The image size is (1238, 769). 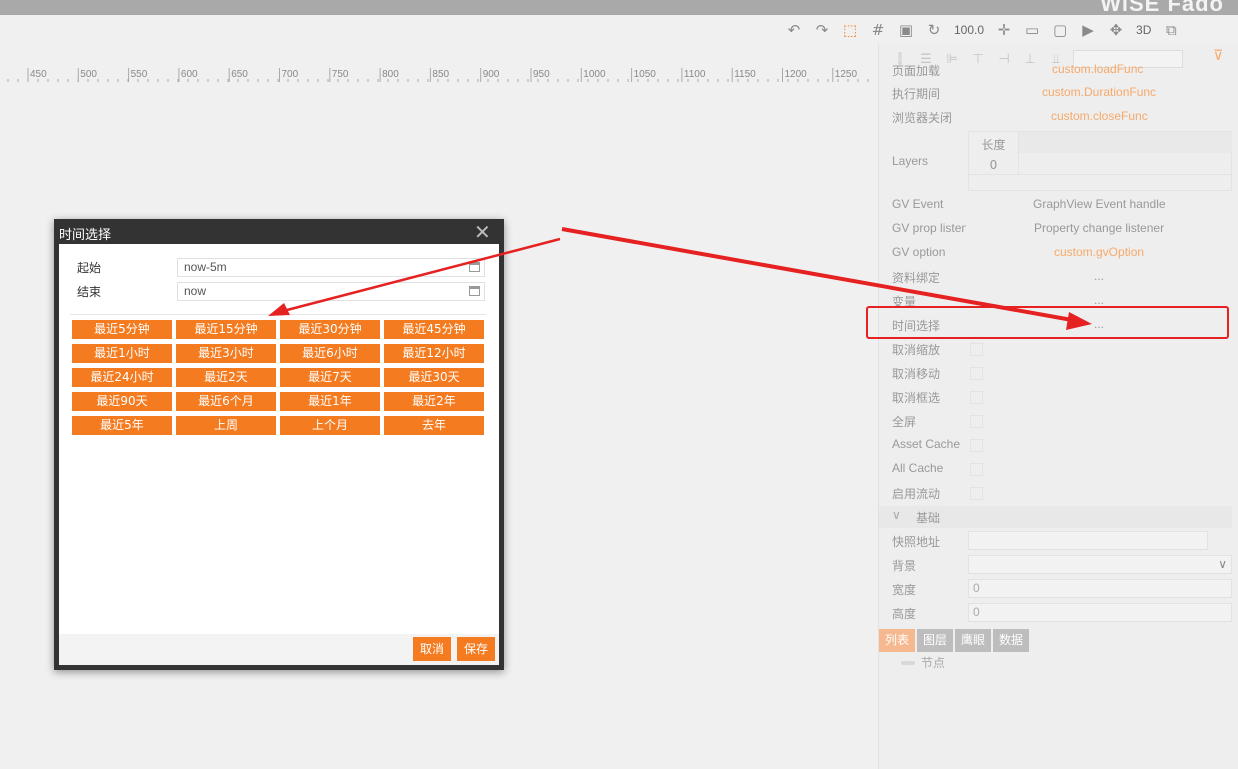 What do you see at coordinates (226, 425) in the screenshot?
I see `quick-range-button: 上周` at bounding box center [226, 425].